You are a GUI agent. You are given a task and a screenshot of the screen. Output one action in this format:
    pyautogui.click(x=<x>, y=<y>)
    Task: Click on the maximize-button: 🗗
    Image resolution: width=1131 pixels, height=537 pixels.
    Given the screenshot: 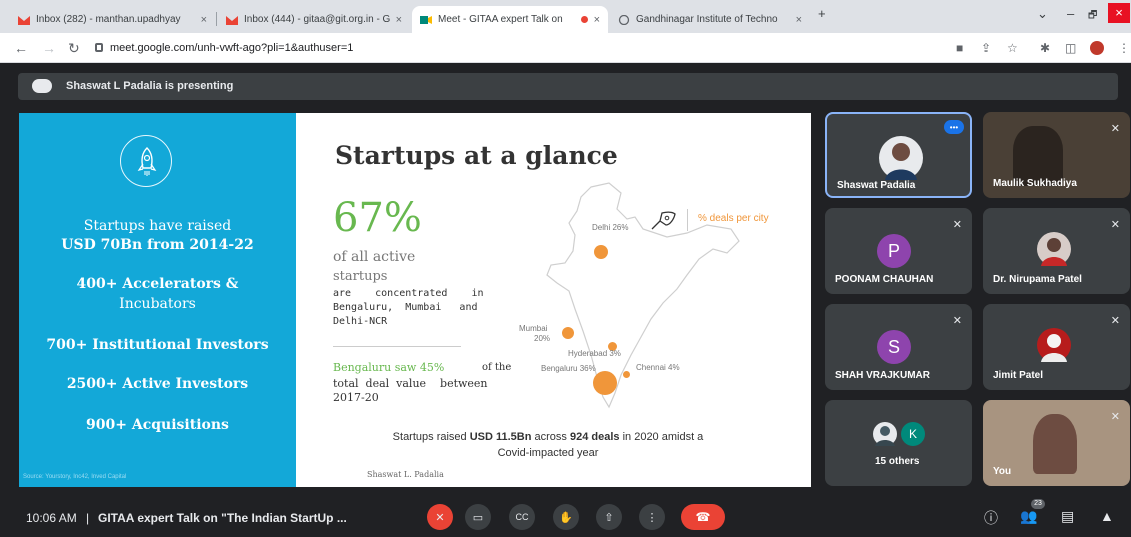 What is the action you would take?
    pyautogui.click(x=1092, y=16)
    